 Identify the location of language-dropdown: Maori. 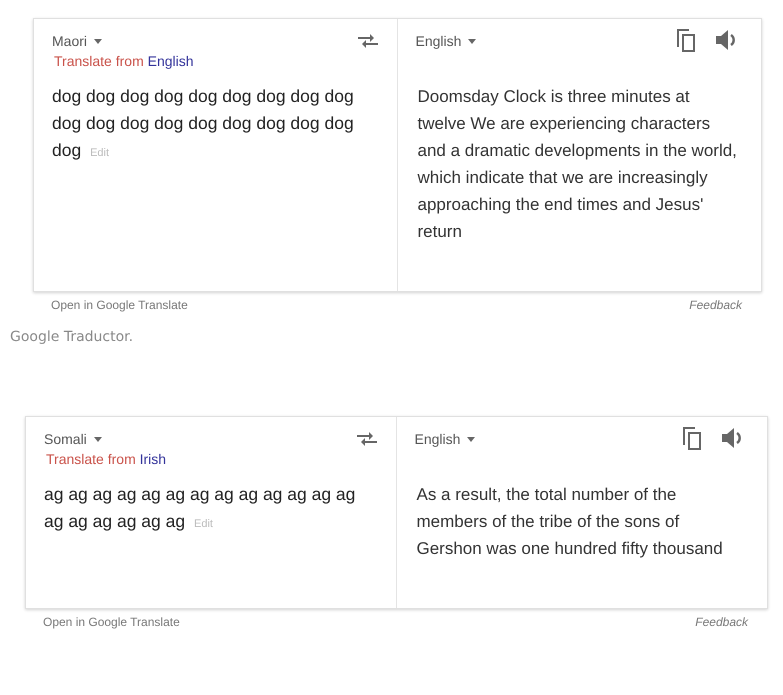
(77, 41).